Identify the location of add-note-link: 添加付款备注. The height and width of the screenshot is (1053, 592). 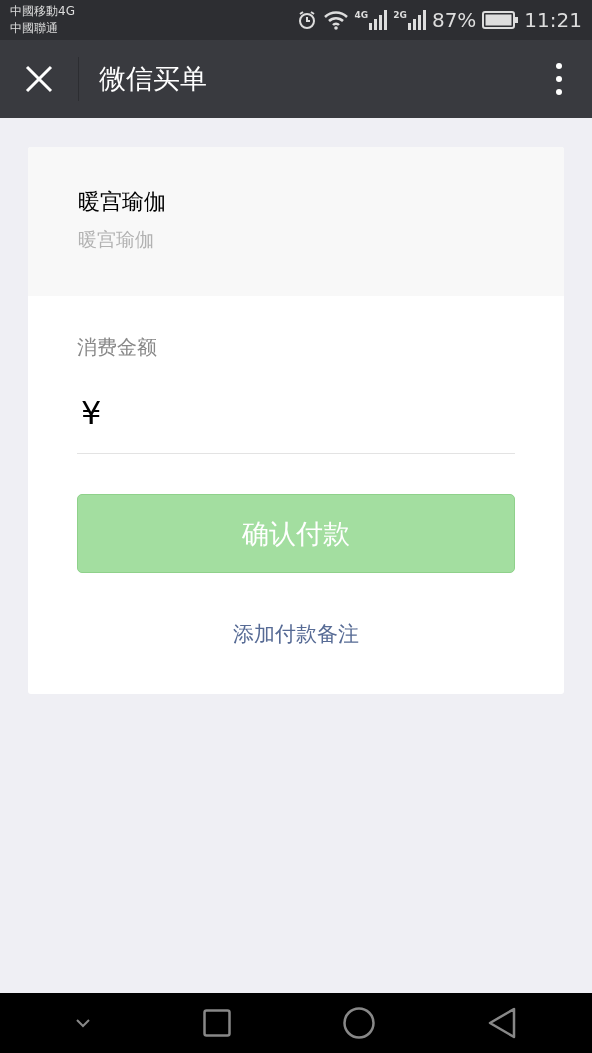
(296, 634).